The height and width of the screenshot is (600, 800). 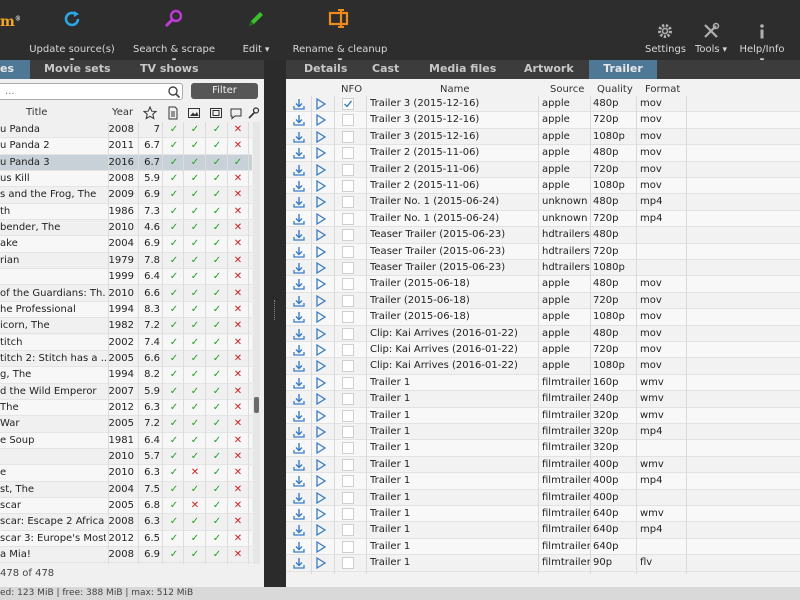 I want to click on movie-row: a Mia! 2008 6.9 ✓ ✓ ✓ ✕, so click(x=126, y=555).